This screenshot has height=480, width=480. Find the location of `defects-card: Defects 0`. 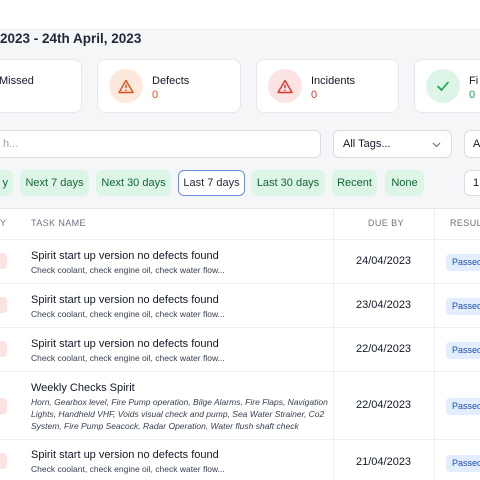

defects-card: Defects 0 is located at coordinates (169, 86).